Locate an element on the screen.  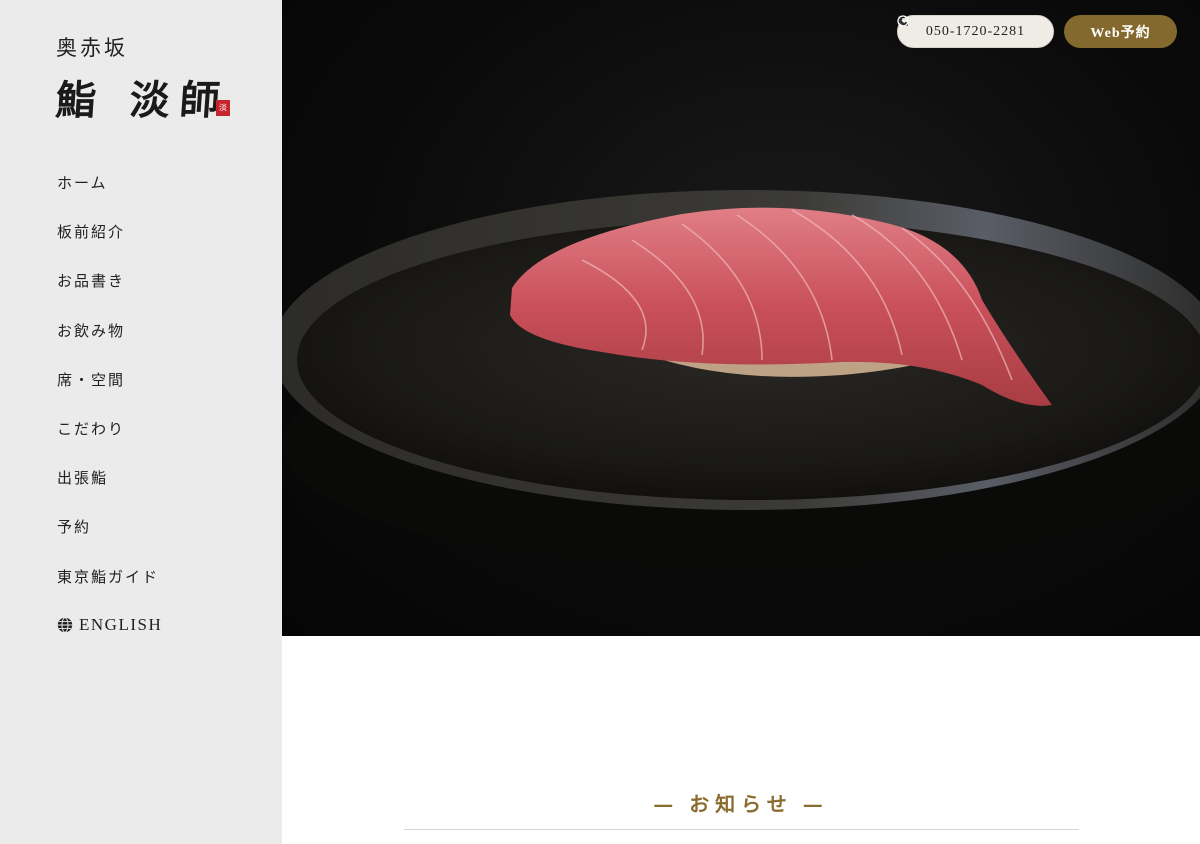
news-divider is located at coordinates (741, 829).